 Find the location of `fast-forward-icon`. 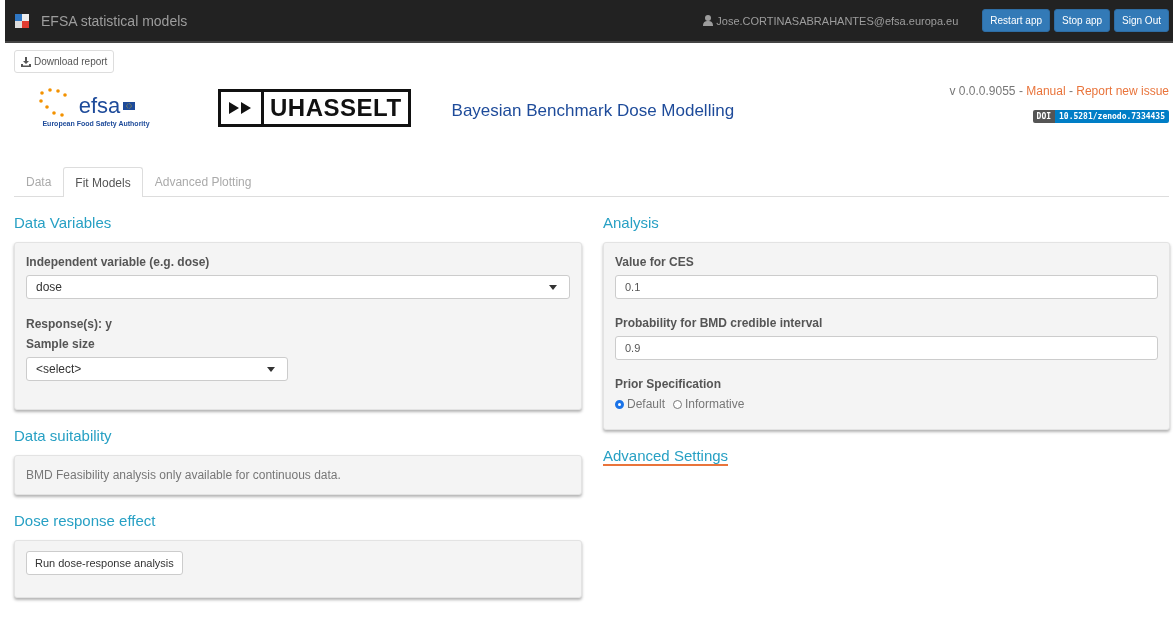

fast-forward-icon is located at coordinates (241, 108).